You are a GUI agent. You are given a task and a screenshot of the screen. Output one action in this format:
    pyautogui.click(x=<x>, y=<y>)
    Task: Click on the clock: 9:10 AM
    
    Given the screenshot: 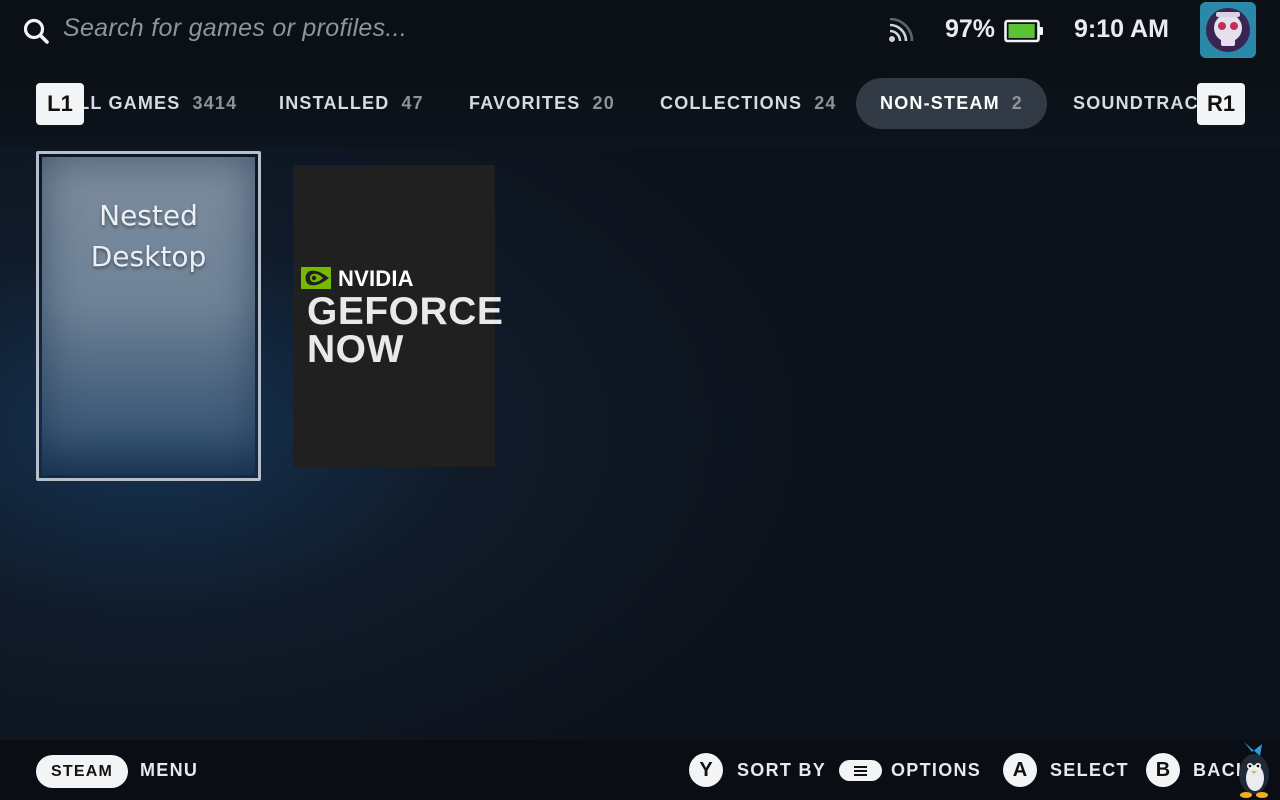 What is the action you would take?
    pyautogui.click(x=1121, y=29)
    